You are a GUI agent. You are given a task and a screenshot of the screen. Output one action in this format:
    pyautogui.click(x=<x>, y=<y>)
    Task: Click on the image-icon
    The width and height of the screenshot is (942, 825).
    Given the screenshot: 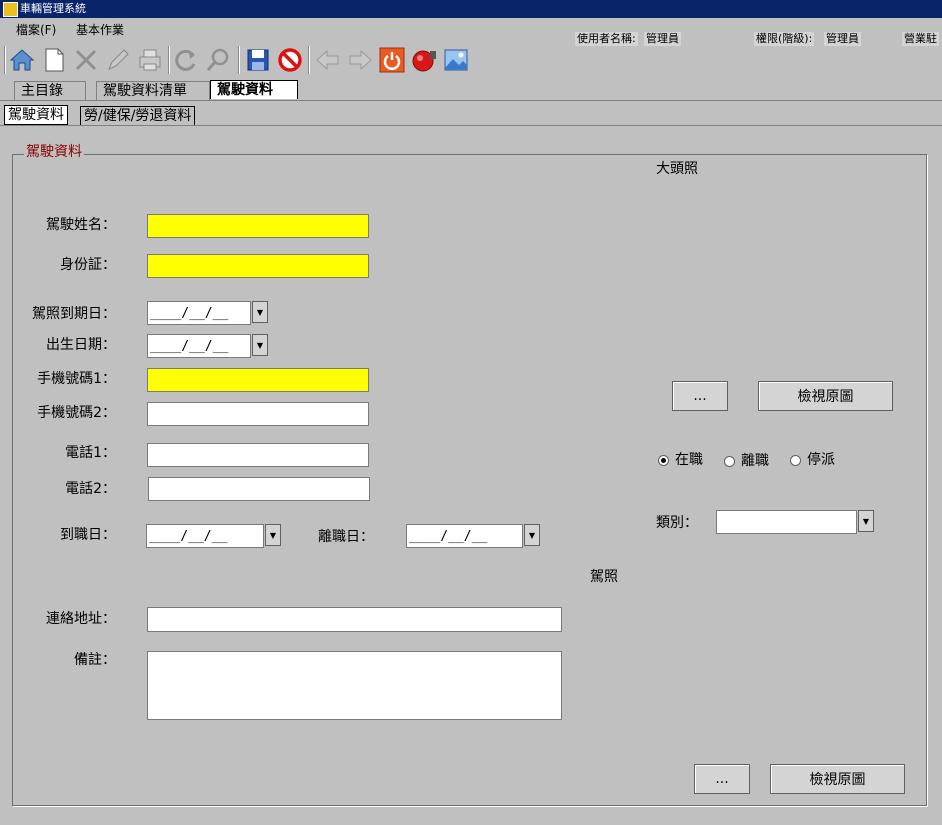 What is the action you would take?
    pyautogui.click(x=456, y=60)
    